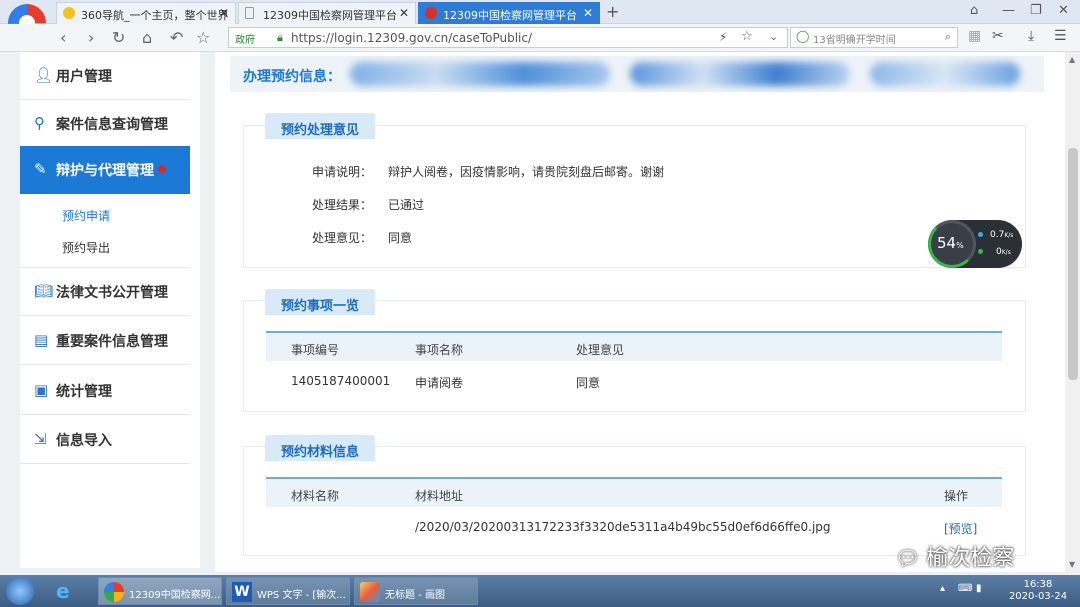 The image size is (1080, 607). Describe the element at coordinates (637, 74) in the screenshot. I see `appointment-info-bar: 办理预约信息：` at that location.